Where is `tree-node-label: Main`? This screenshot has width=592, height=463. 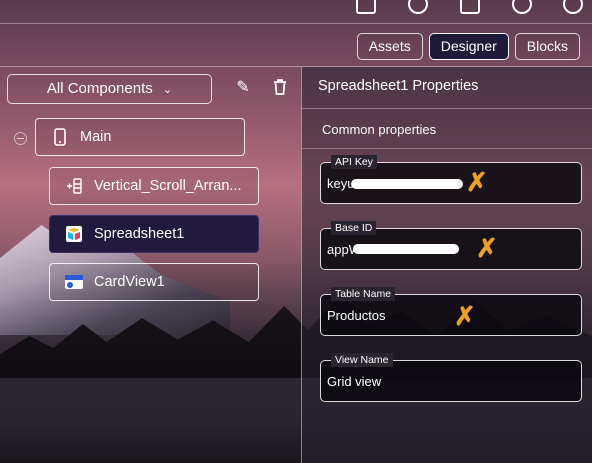
tree-node-label: Main is located at coordinates (96, 137).